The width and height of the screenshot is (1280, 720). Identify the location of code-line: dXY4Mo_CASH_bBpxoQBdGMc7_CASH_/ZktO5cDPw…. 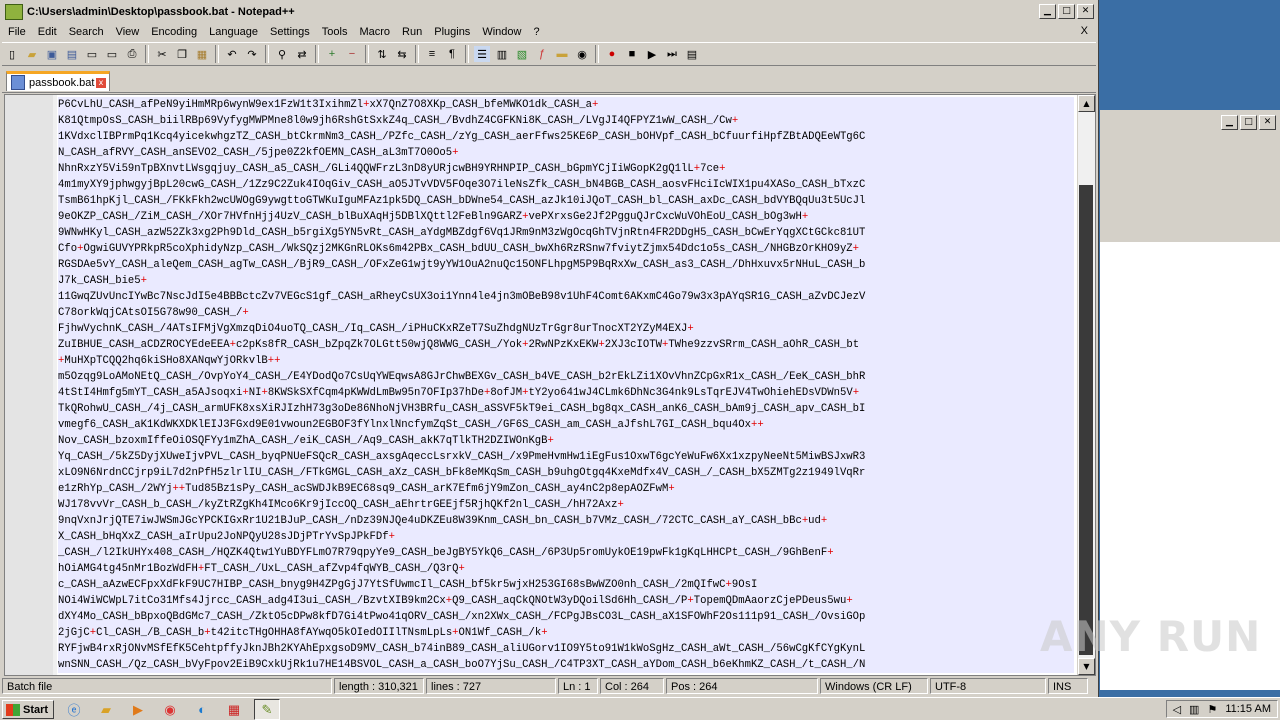
(566, 617).